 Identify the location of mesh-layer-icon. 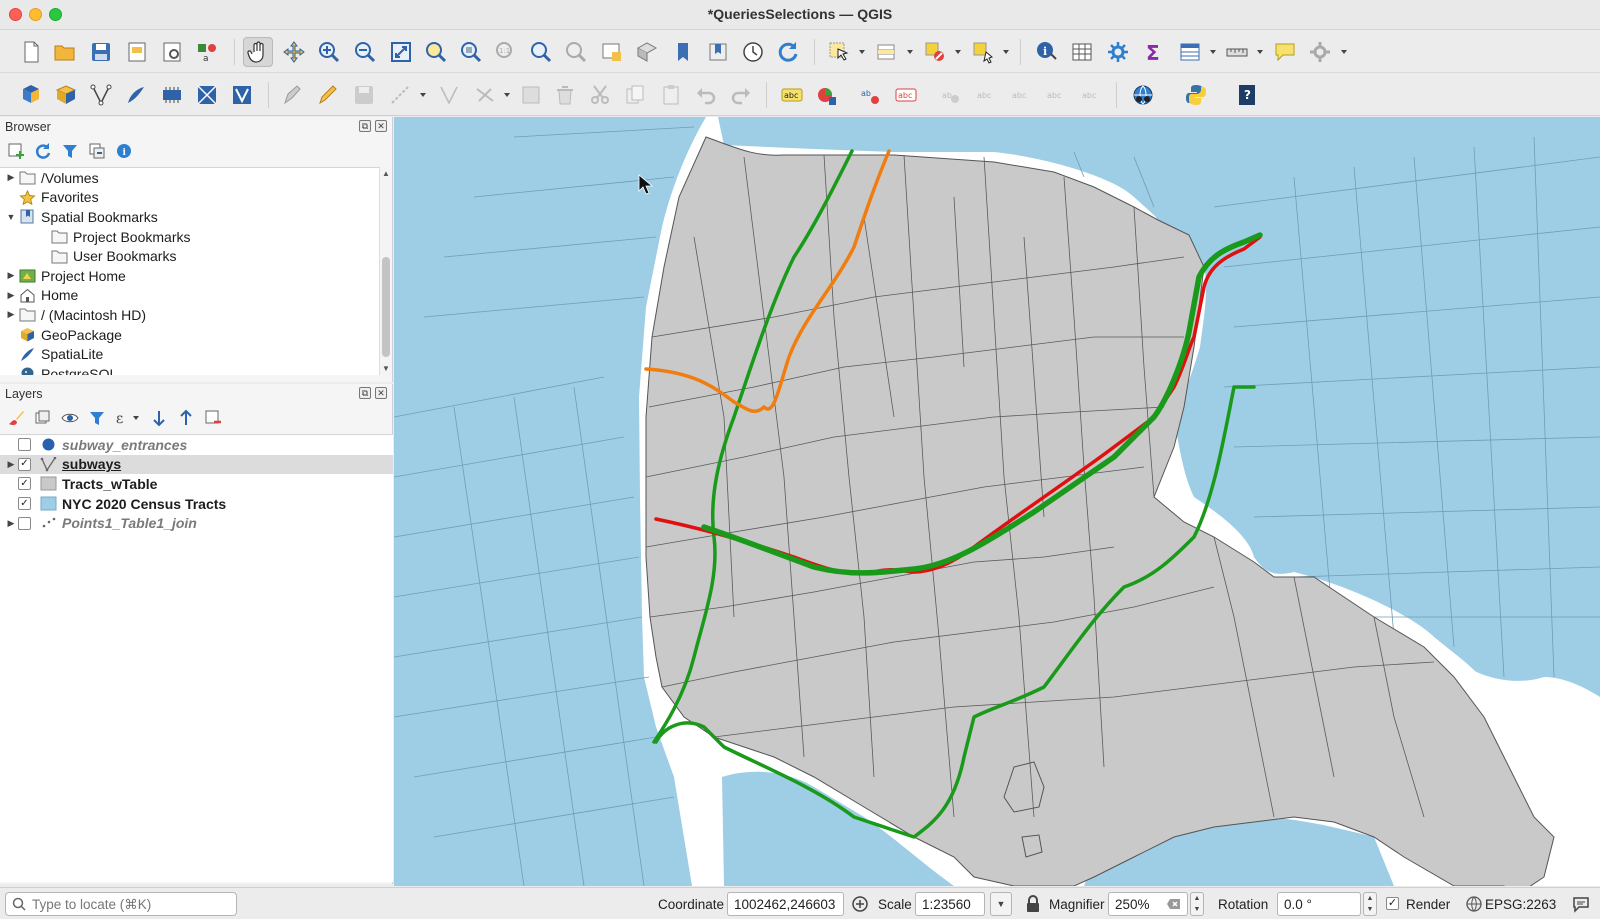
(242, 95).